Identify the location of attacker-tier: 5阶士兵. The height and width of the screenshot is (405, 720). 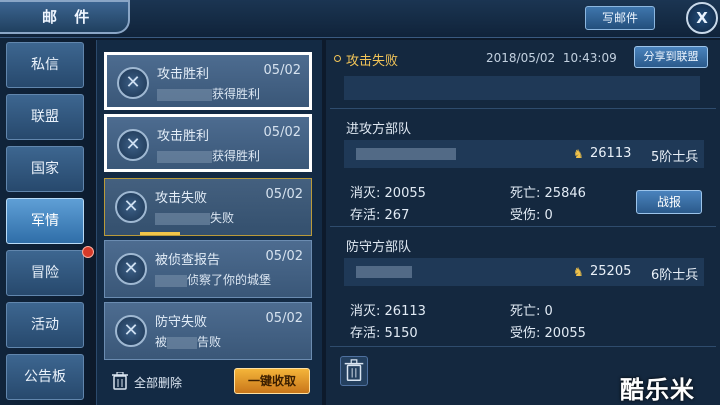
(675, 157).